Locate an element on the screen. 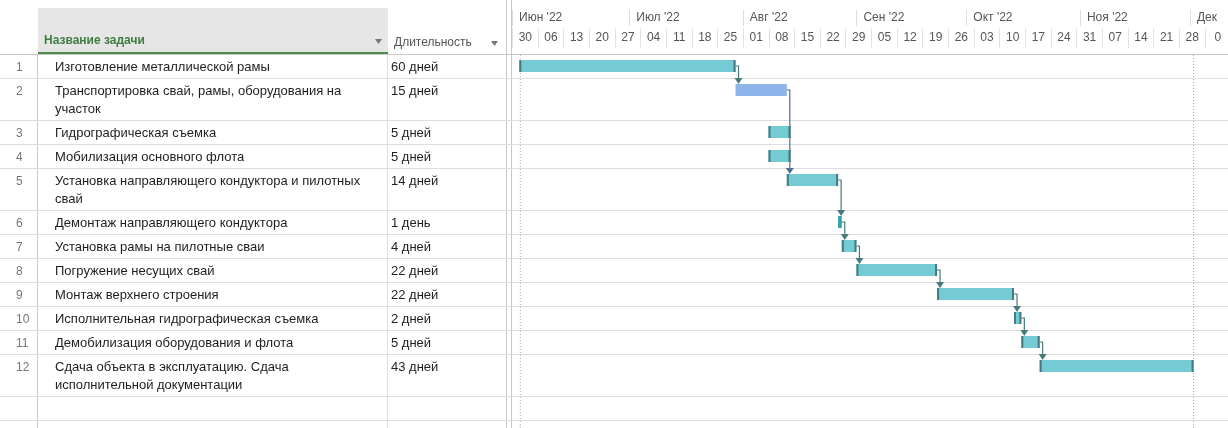 The width and height of the screenshot is (1228, 428). week-label: 24 is located at coordinates (1063, 38).